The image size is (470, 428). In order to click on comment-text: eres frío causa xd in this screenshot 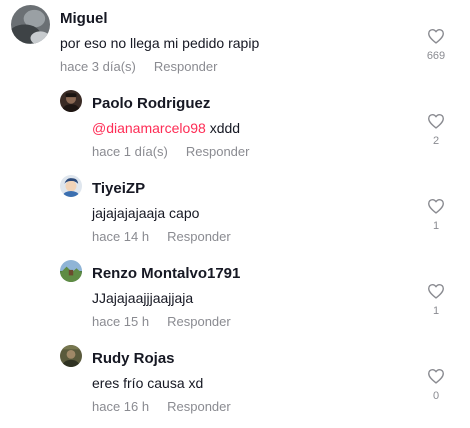, I will do `click(147, 383)`.